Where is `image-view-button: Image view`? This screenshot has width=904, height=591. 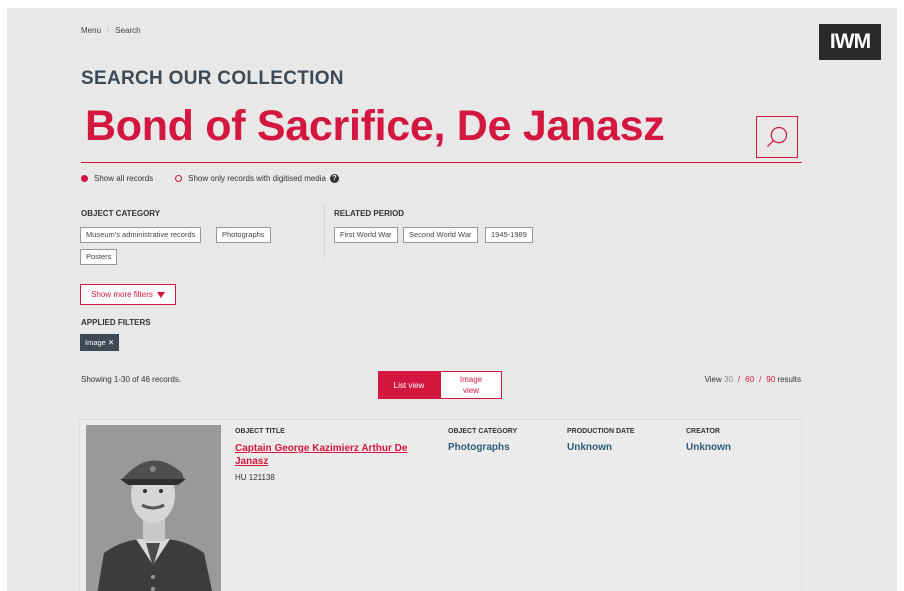
image-view-button: Image view is located at coordinates (471, 385).